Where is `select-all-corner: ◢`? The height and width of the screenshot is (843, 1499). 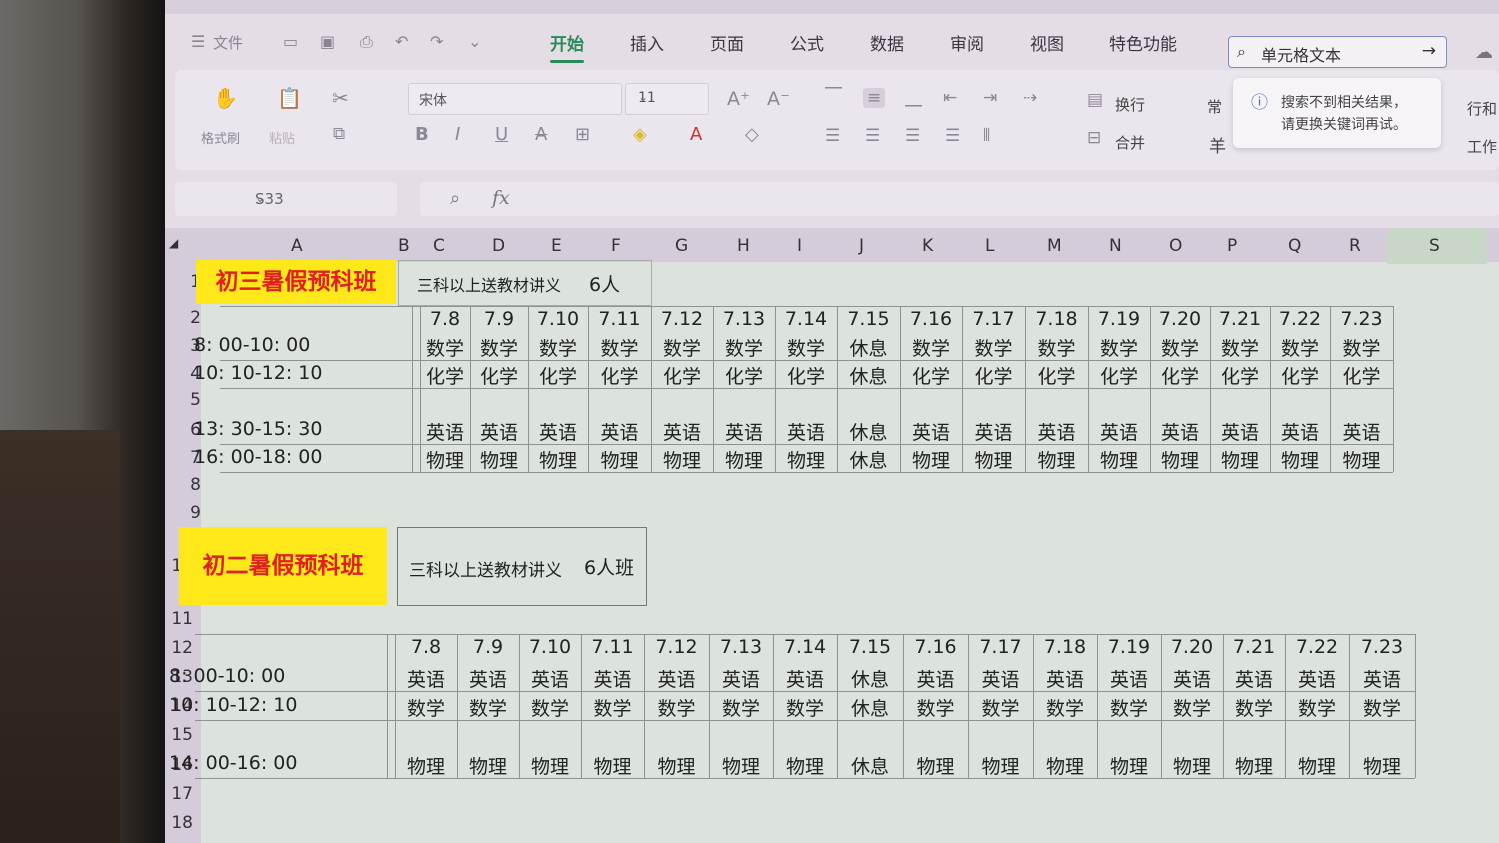
select-all-corner: ◢ is located at coordinates (173, 243).